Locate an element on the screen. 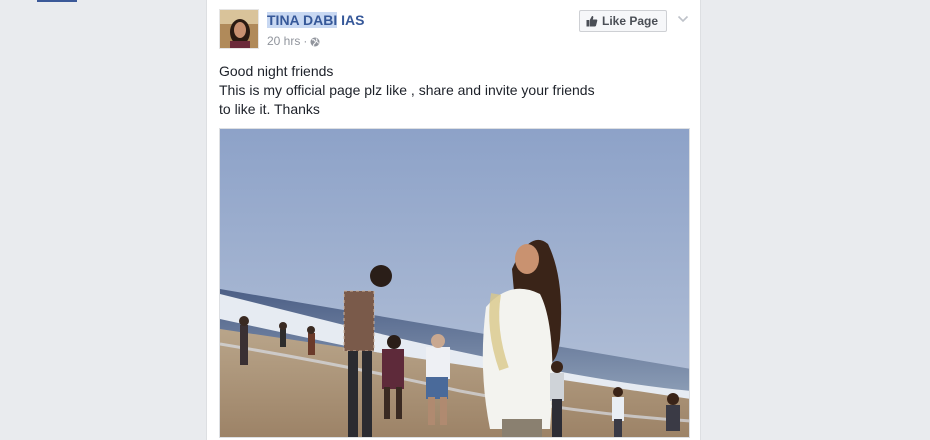 The width and height of the screenshot is (930, 440). chevron-down-icon is located at coordinates (683, 17).